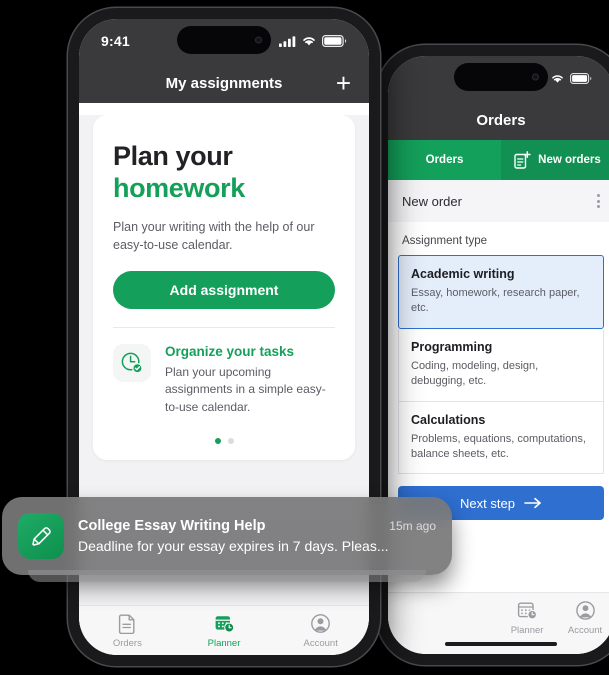  I want to click on status-bar-right, so click(498, 78).